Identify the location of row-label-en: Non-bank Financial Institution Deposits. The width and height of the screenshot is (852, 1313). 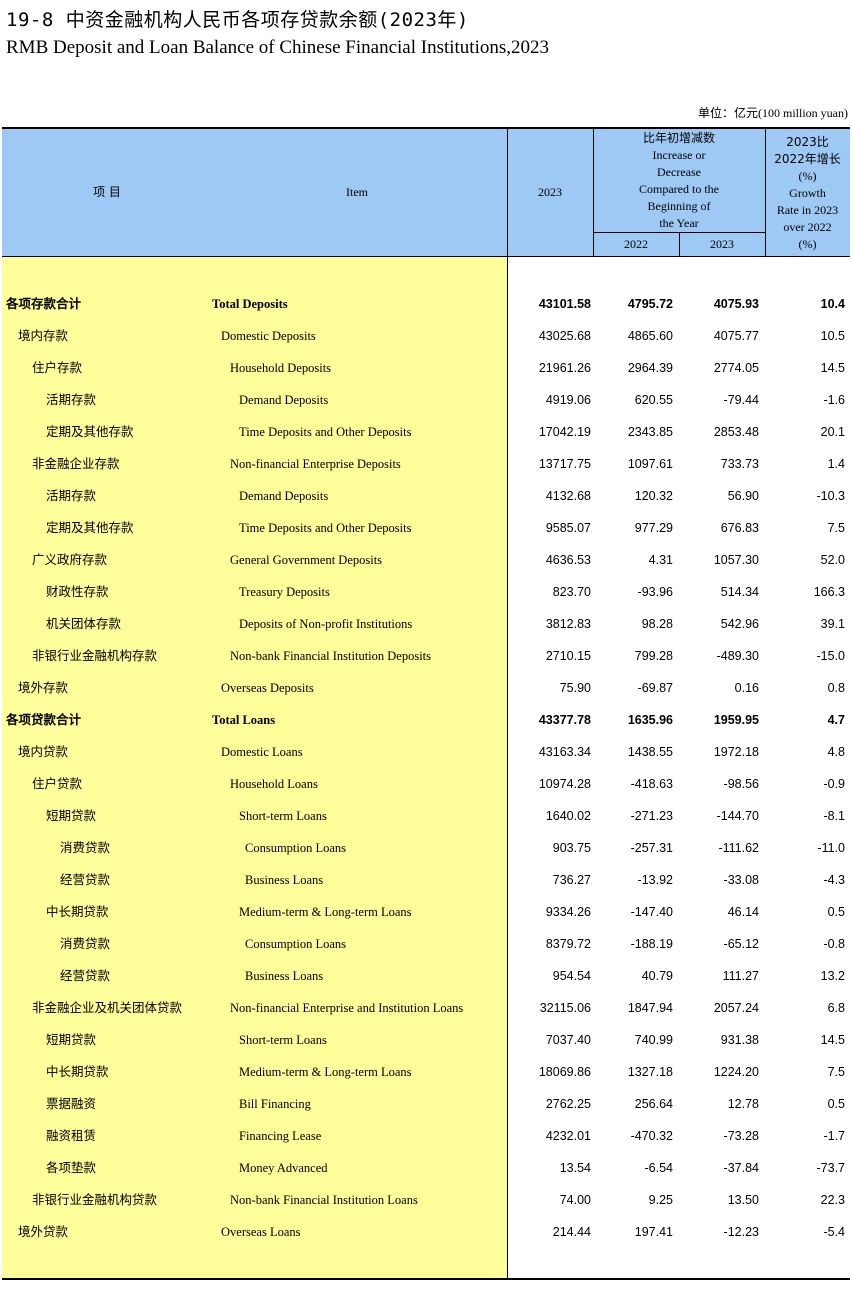
(331, 656).